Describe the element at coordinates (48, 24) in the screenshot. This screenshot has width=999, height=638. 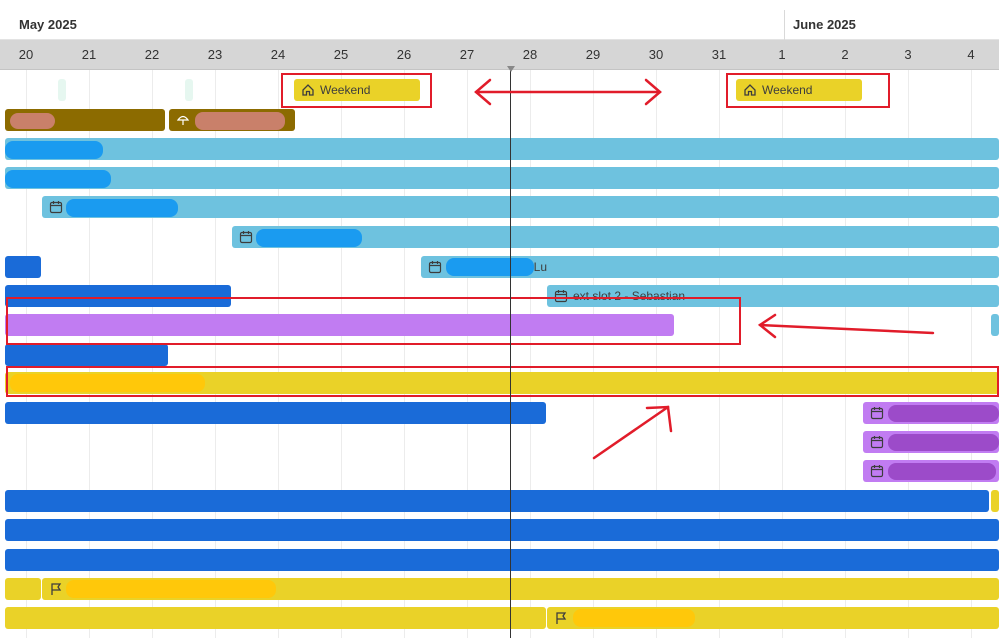
I see `month-label-may: May 2025` at that location.